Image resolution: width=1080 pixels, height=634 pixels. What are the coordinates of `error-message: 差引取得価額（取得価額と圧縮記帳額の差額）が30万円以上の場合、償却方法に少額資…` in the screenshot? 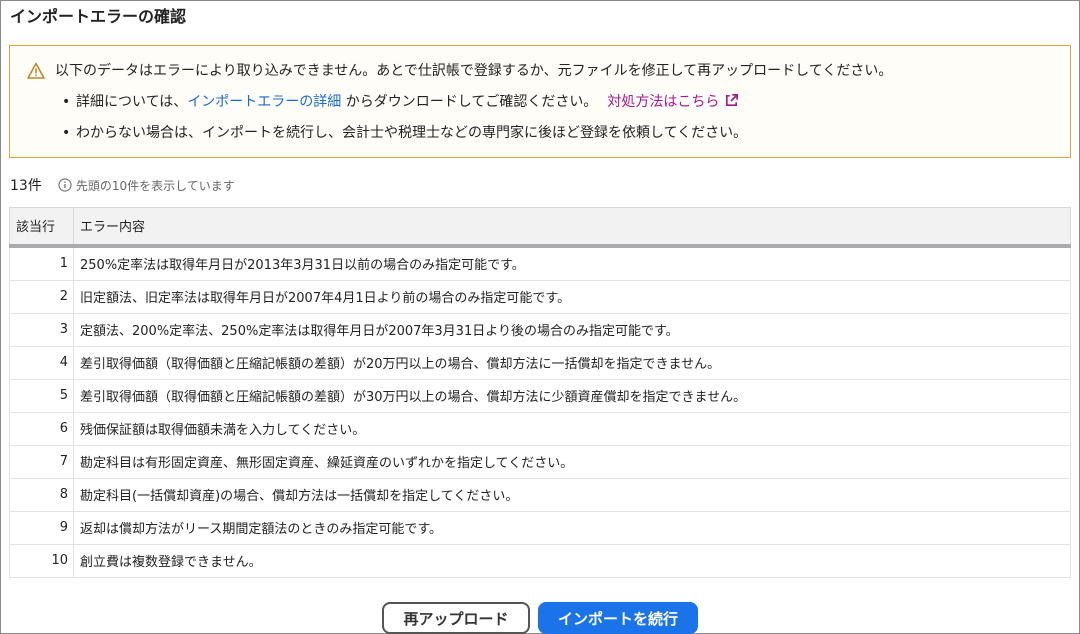 It's located at (572, 396).